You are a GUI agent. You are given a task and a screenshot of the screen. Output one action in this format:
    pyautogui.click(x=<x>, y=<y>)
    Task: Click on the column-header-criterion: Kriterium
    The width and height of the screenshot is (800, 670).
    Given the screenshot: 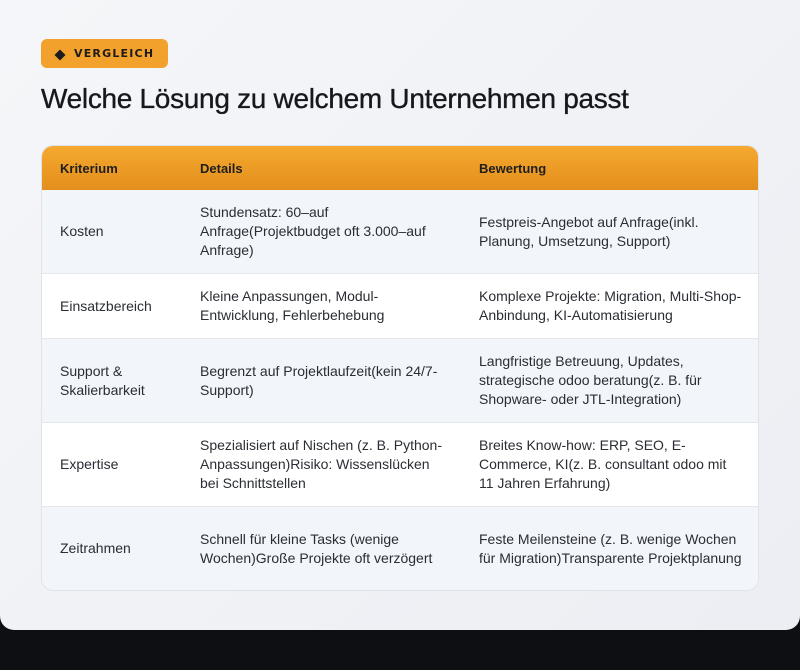 What is the action you would take?
    pyautogui.click(x=112, y=168)
    